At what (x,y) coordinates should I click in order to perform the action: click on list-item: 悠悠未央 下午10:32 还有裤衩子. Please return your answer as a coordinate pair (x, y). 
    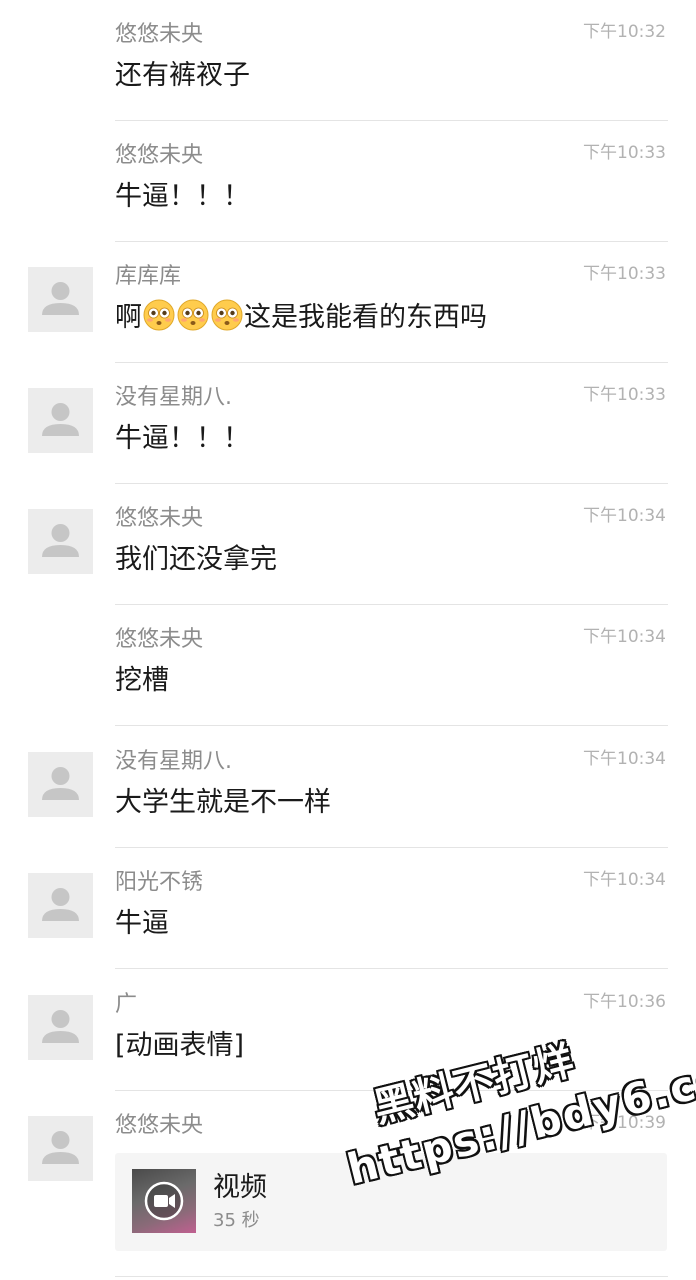
    Looking at the image, I should click on (348, 60).